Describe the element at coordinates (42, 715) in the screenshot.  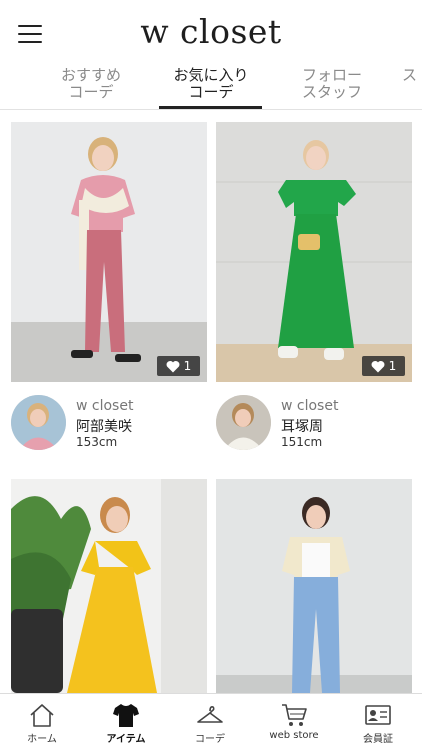
I see `home-icon` at that location.